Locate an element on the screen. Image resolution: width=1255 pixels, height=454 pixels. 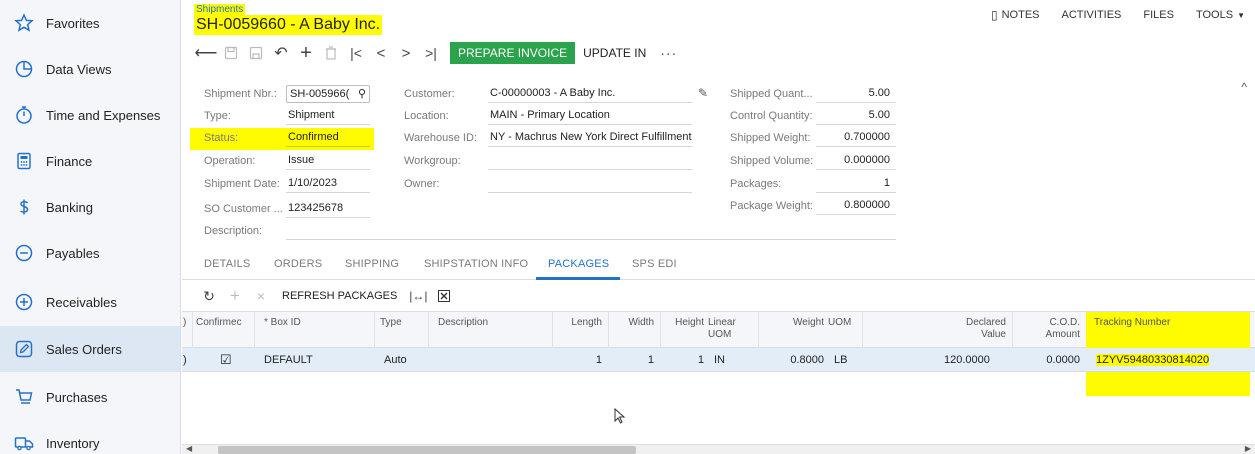
horizontal-scrollbar: ◀ ▶ is located at coordinates (718, 449).